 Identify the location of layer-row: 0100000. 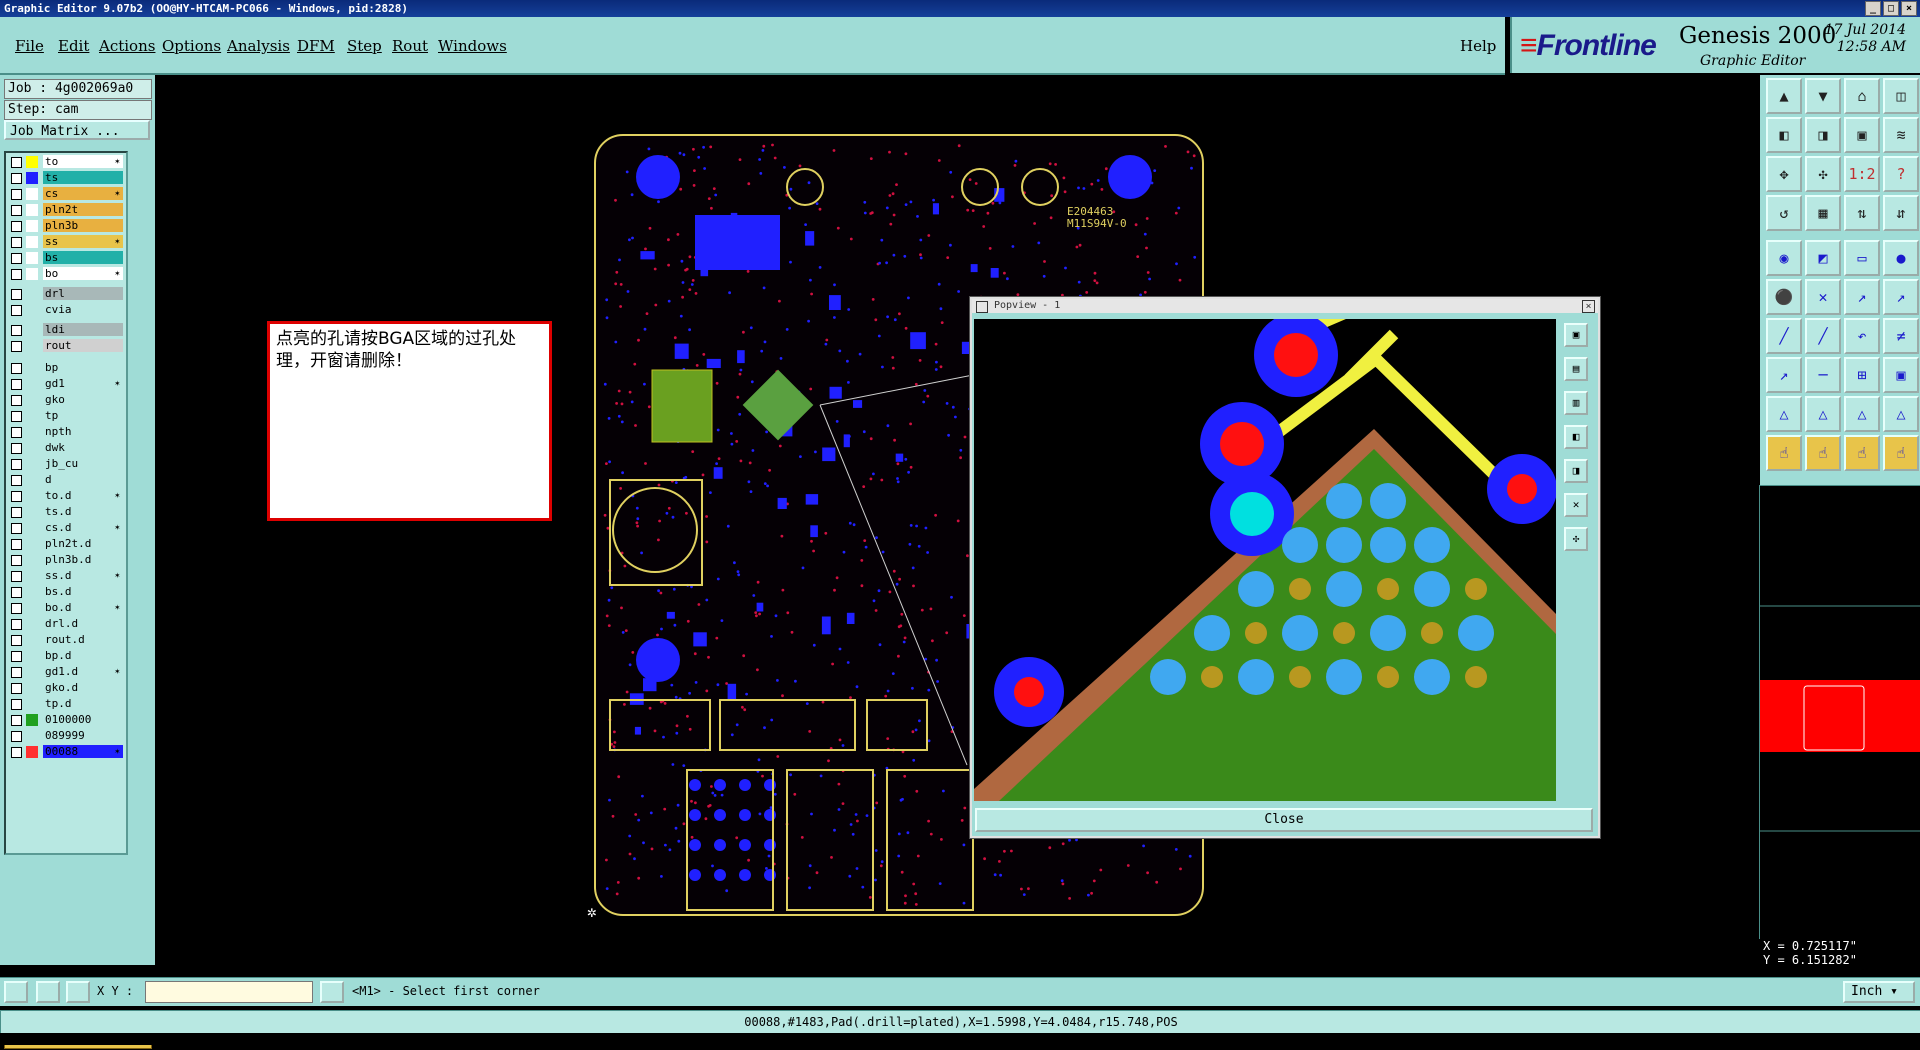
(67, 720).